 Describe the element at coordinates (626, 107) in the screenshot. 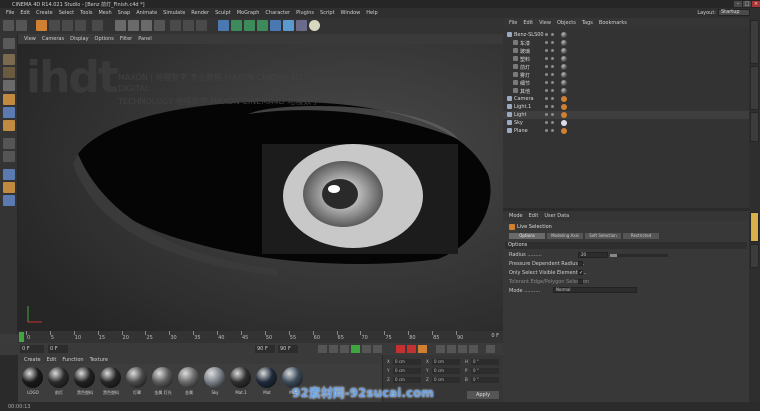

I see `object-row: Light.1` at that location.